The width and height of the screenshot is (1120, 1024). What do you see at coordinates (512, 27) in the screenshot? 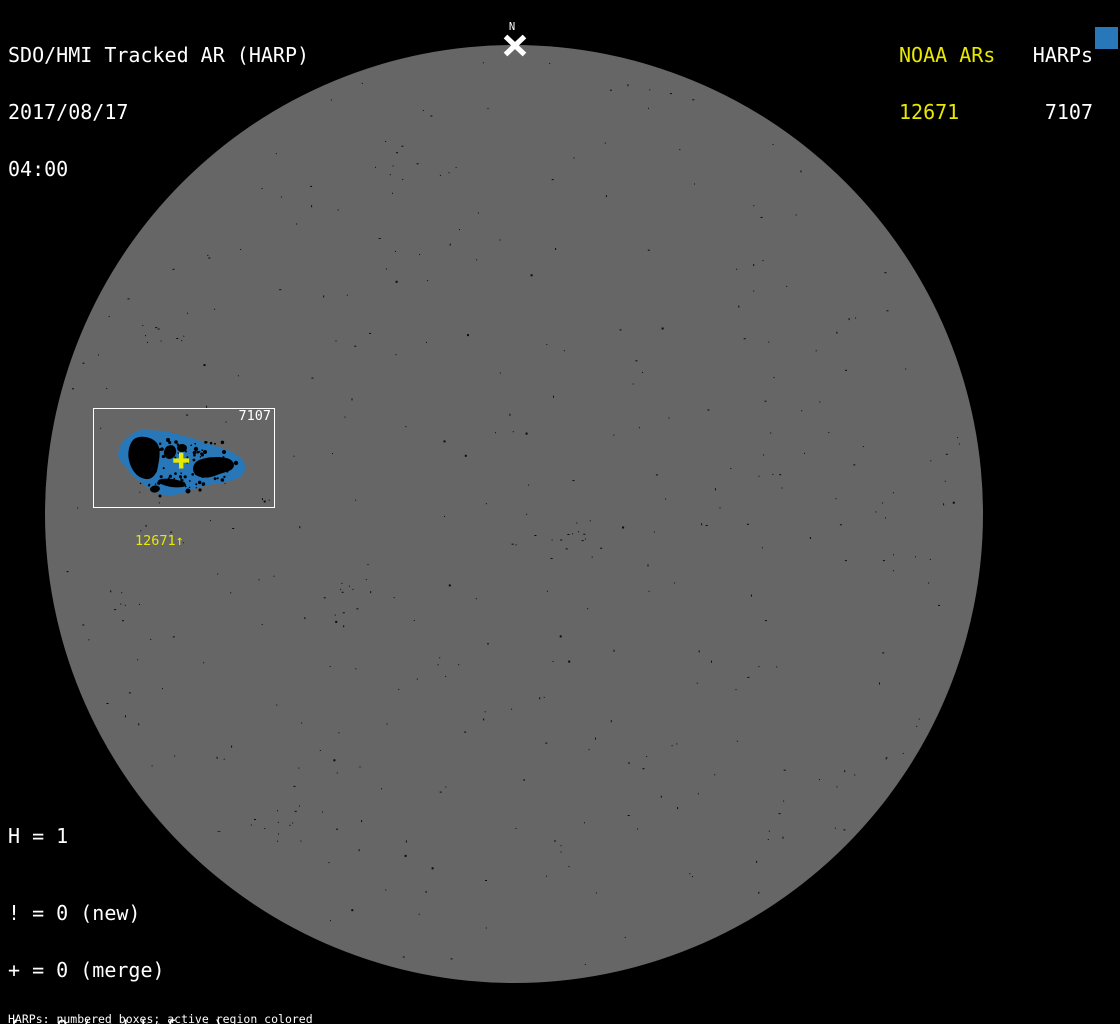
I see `north-label: N` at bounding box center [512, 27].